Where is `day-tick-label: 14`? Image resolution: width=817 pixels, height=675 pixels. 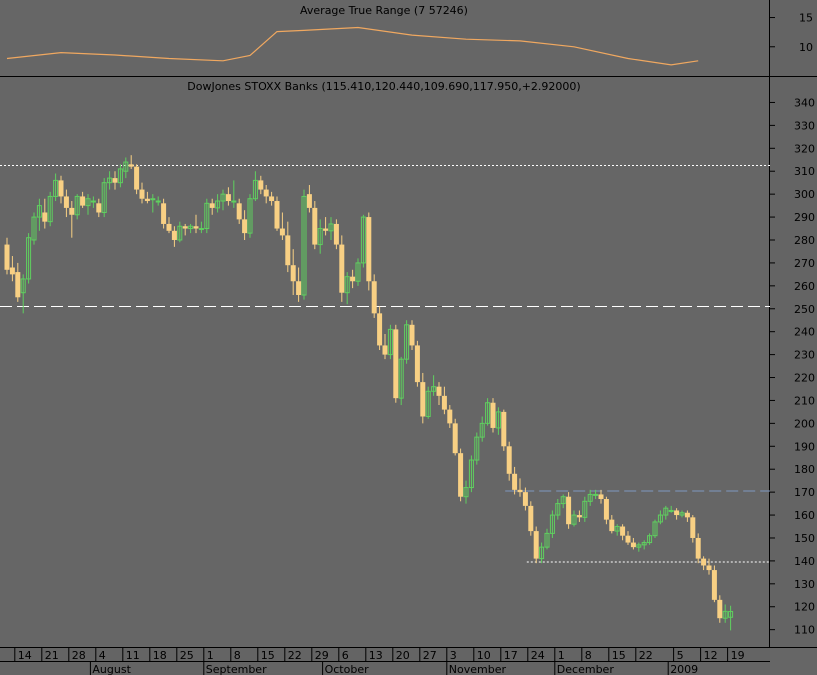
day-tick-label: 14 is located at coordinates (25, 655).